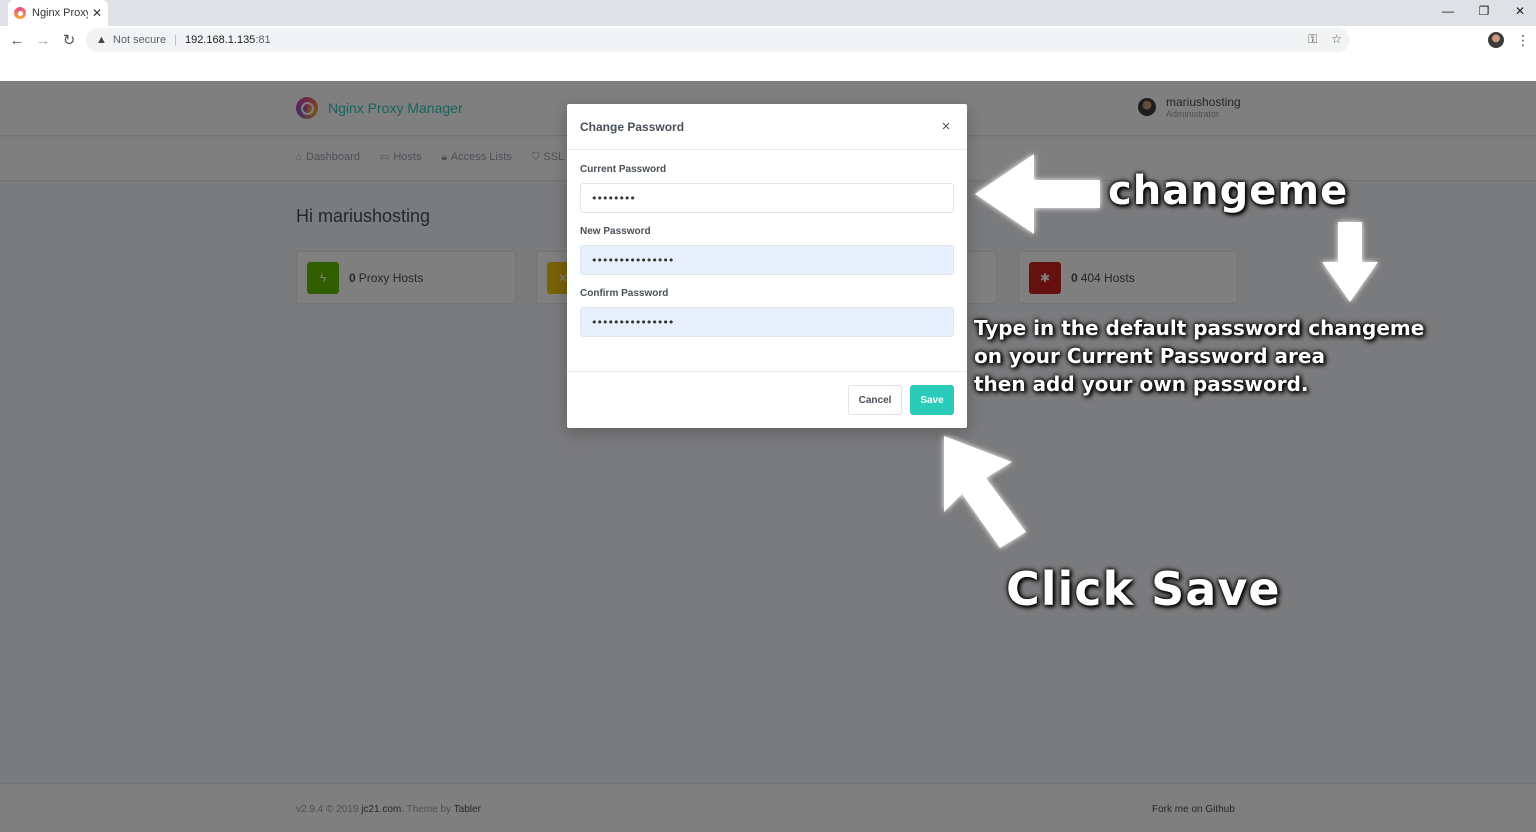  What do you see at coordinates (1143, 589) in the screenshot?
I see `annotation-click-save: Click Save` at bounding box center [1143, 589].